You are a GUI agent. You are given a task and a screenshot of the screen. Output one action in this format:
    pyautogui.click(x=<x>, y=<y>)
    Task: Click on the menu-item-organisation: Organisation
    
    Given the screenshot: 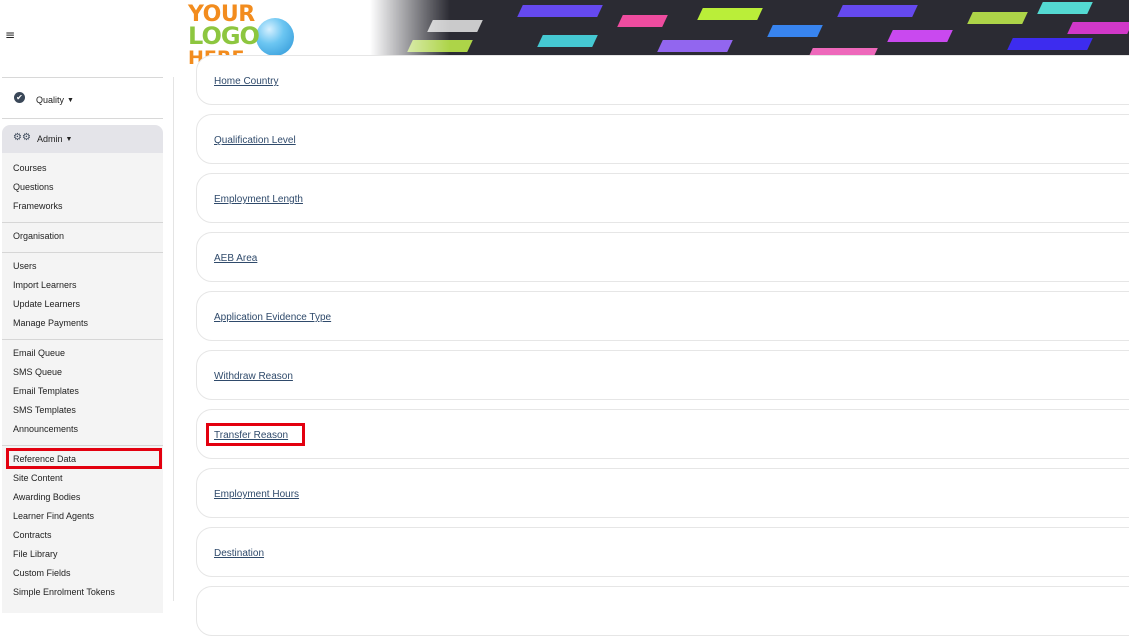 What is the action you would take?
    pyautogui.click(x=38, y=236)
    